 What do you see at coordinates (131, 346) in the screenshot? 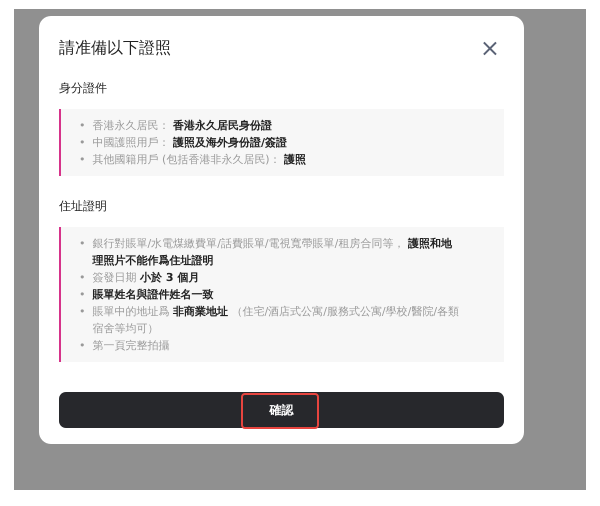
I see `list-item: 第一頁完整拍攝` at bounding box center [131, 346].